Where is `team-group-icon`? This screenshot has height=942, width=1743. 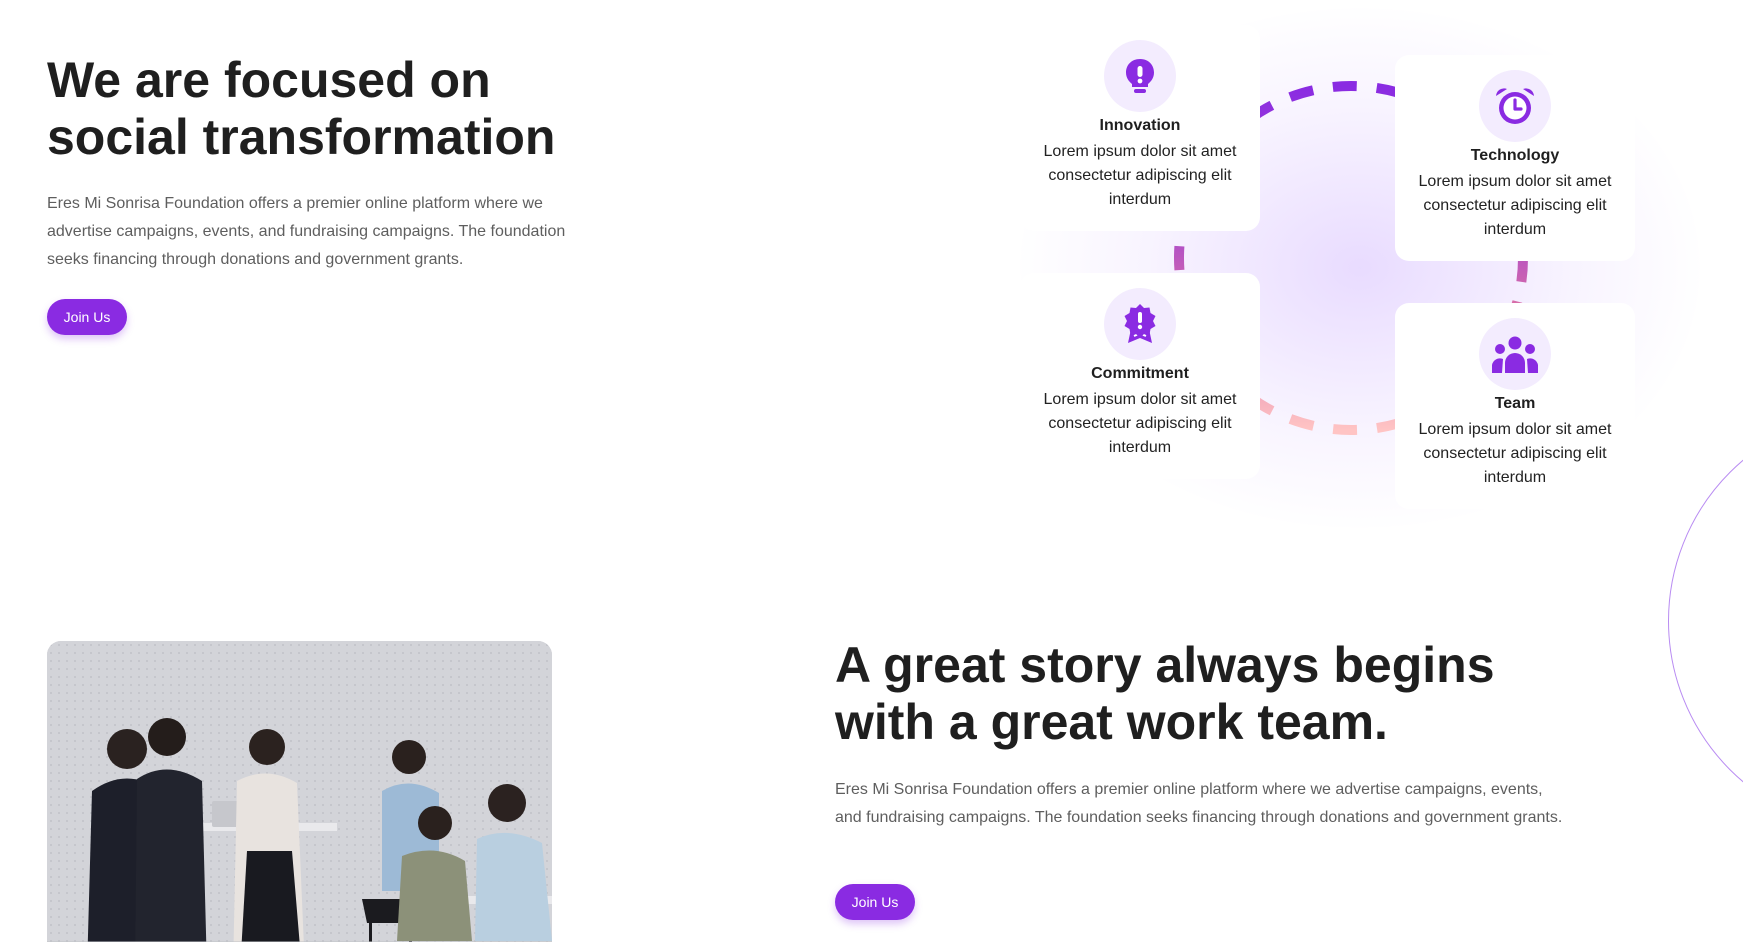 team-group-icon is located at coordinates (1515, 354).